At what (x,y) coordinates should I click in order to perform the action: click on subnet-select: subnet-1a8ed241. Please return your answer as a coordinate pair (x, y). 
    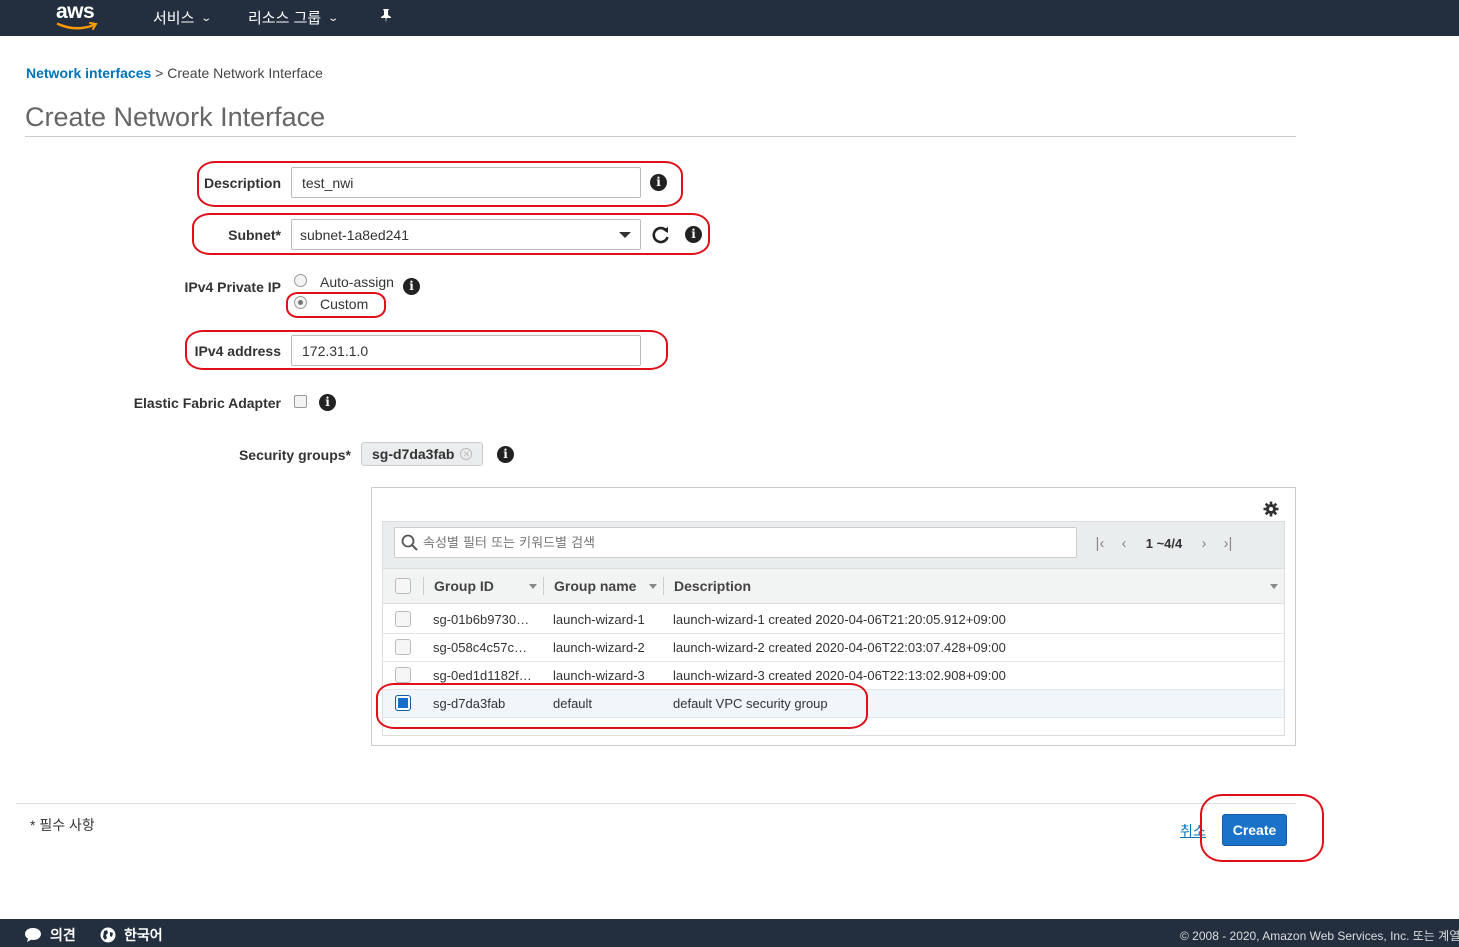
    Looking at the image, I should click on (466, 234).